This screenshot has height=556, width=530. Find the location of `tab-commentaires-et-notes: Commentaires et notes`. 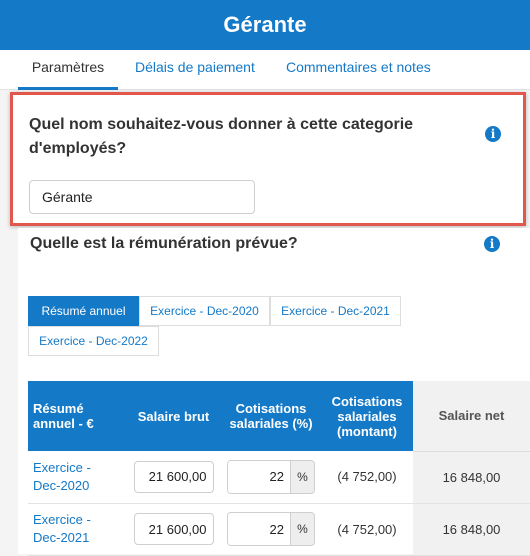

tab-commentaires-et-notes: Commentaires et notes is located at coordinates (358, 70).